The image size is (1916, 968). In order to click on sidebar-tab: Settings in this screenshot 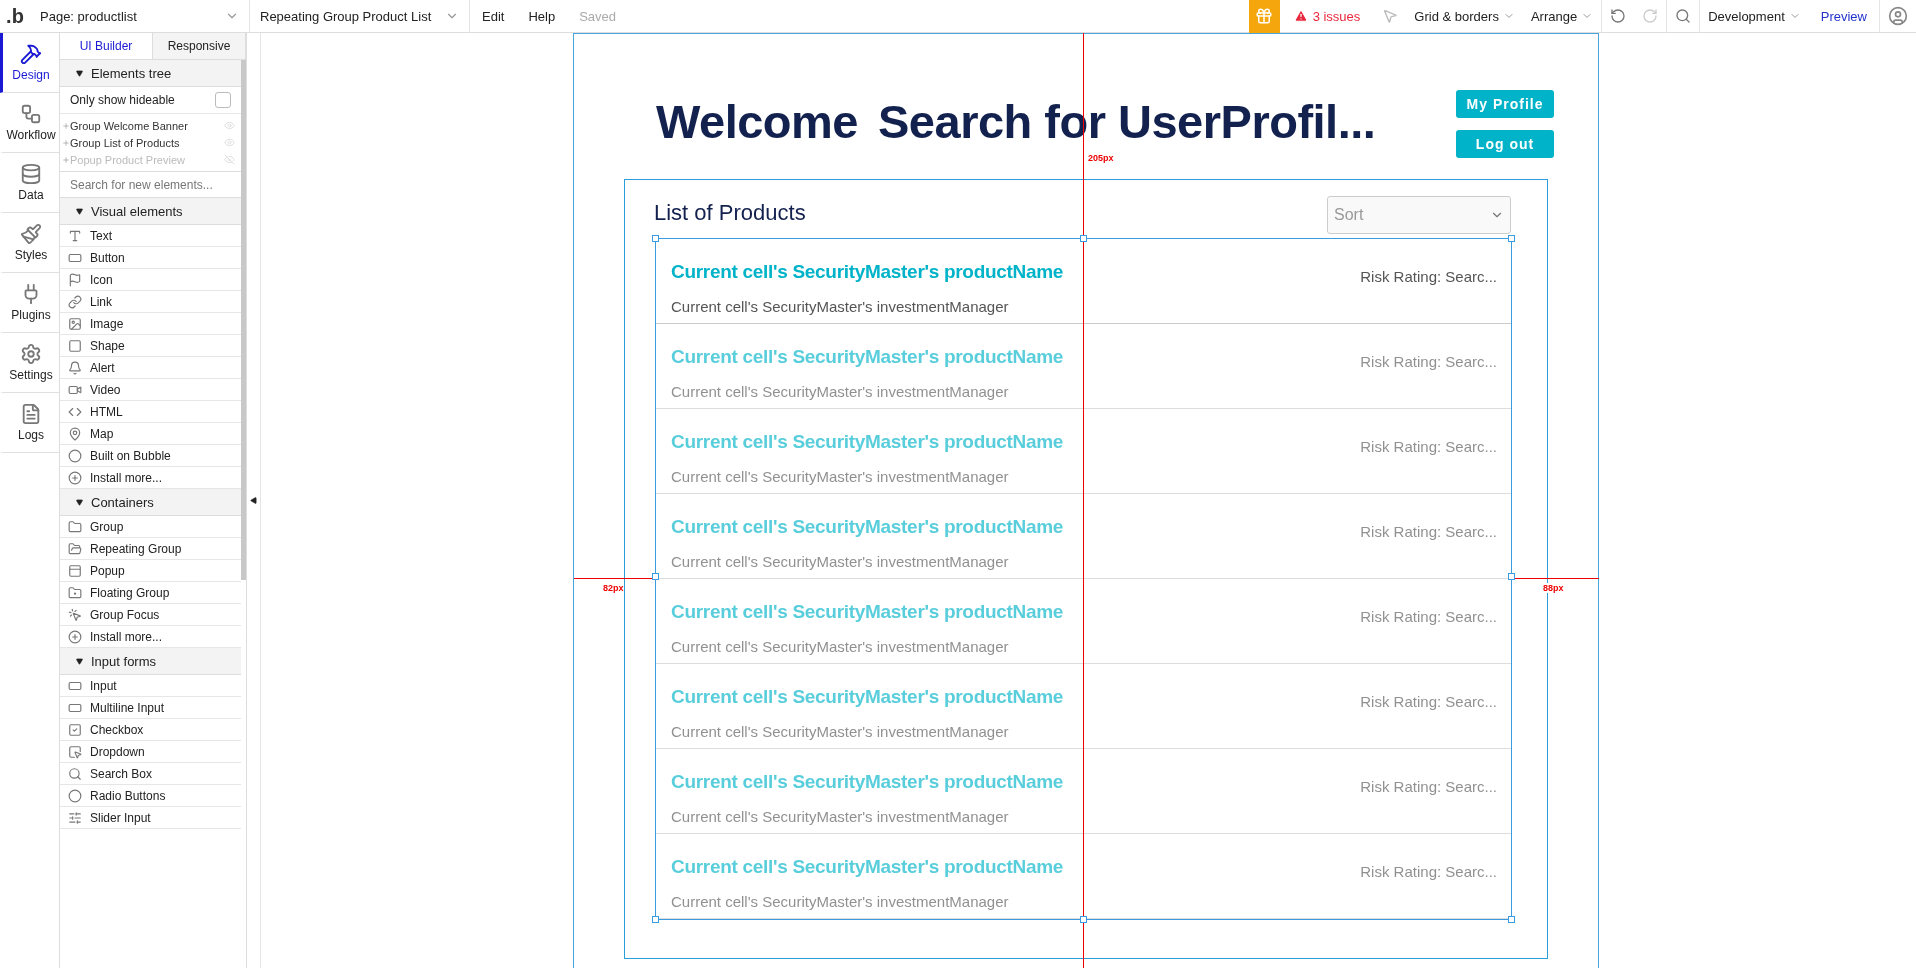, I will do `click(29, 363)`.